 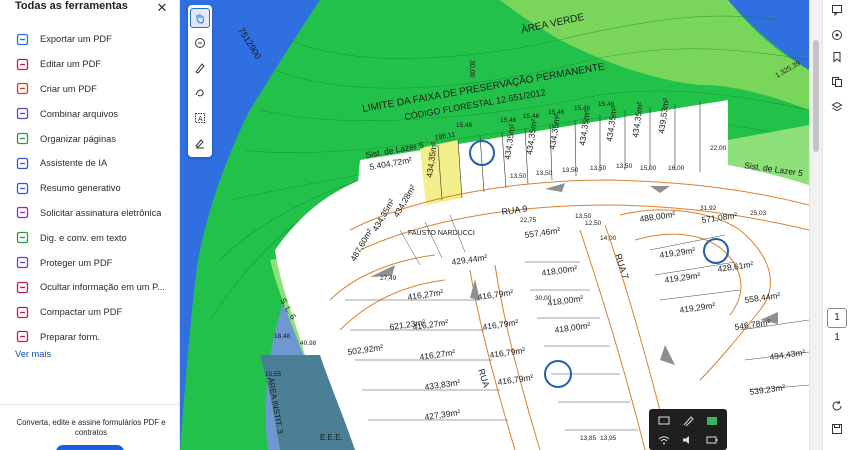 What do you see at coordinates (200, 18) in the screenshot?
I see `hand-icon` at bounding box center [200, 18].